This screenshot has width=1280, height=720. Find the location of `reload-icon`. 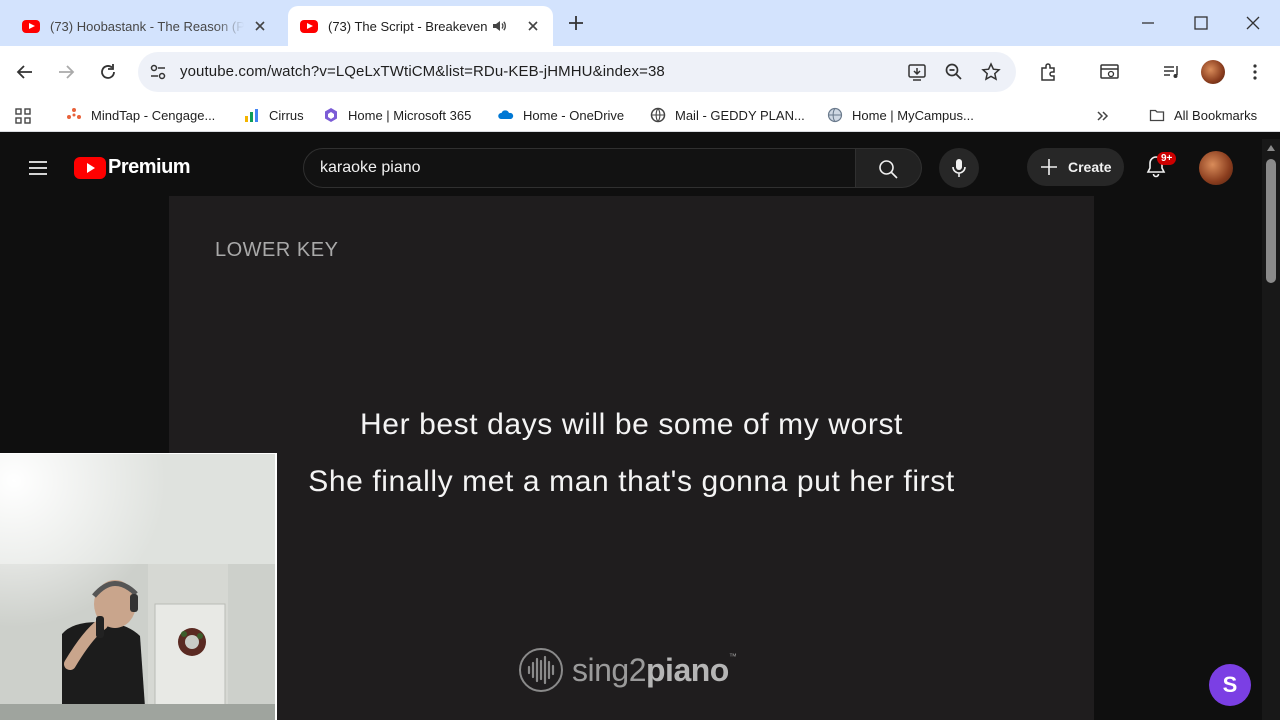

reload-icon is located at coordinates (108, 72).